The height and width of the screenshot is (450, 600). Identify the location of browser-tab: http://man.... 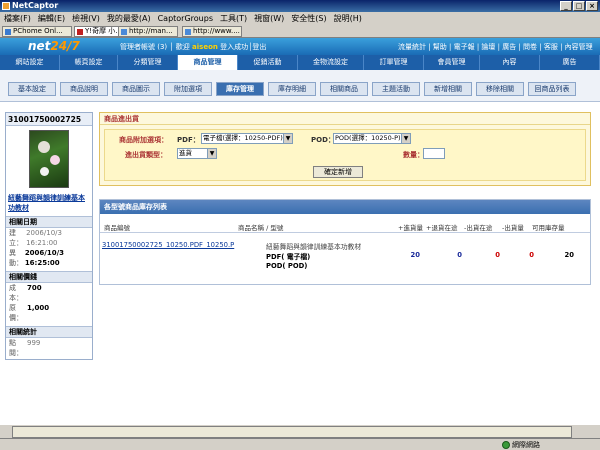
(148, 31).